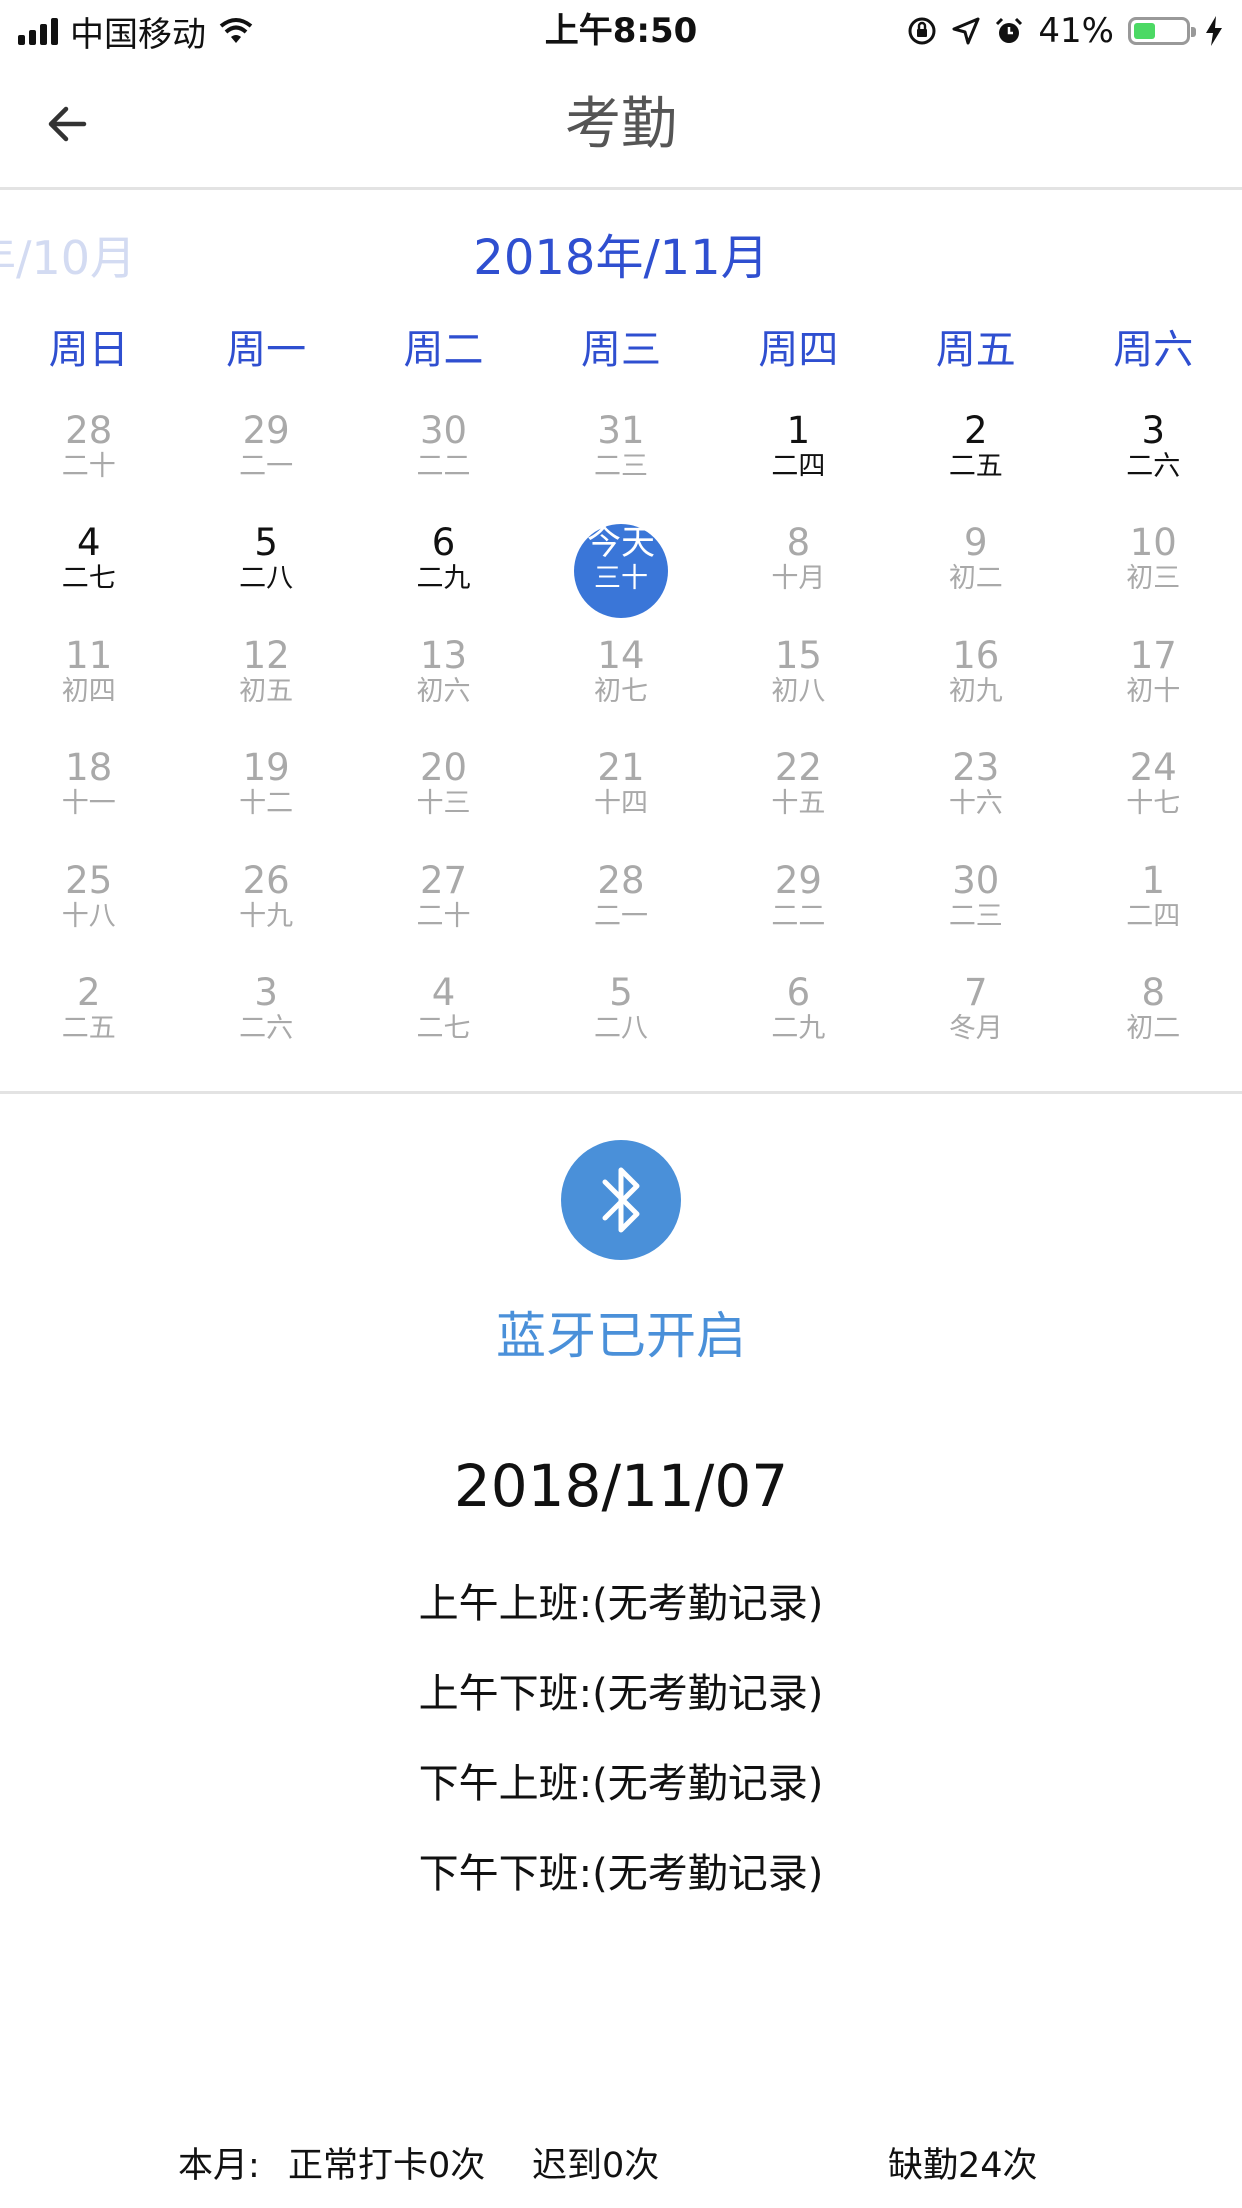 This screenshot has height=2208, width=1242. Describe the element at coordinates (621, 1486) in the screenshot. I see `selected-date: 2018/11/07` at that location.